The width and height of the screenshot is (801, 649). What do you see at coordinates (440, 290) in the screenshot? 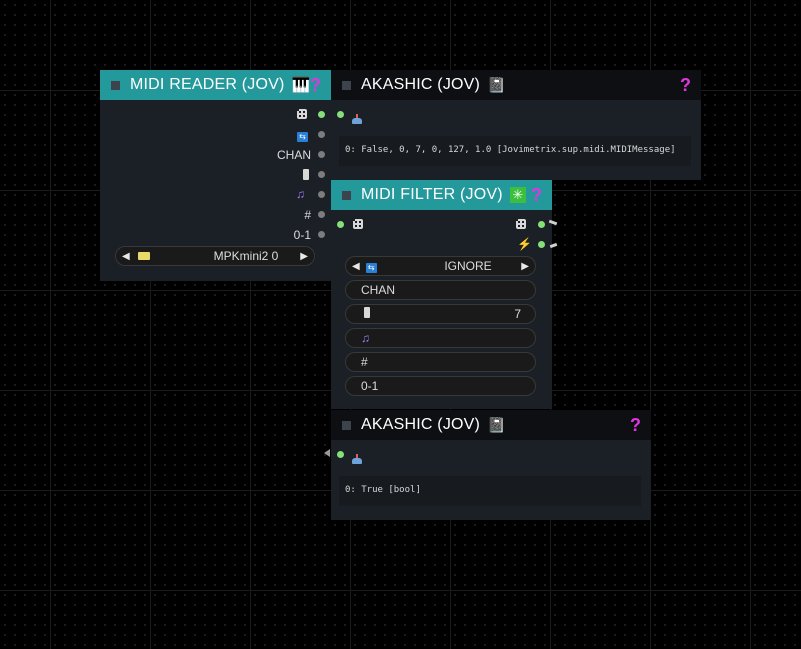
I see `chan-field: CHAN` at bounding box center [440, 290].